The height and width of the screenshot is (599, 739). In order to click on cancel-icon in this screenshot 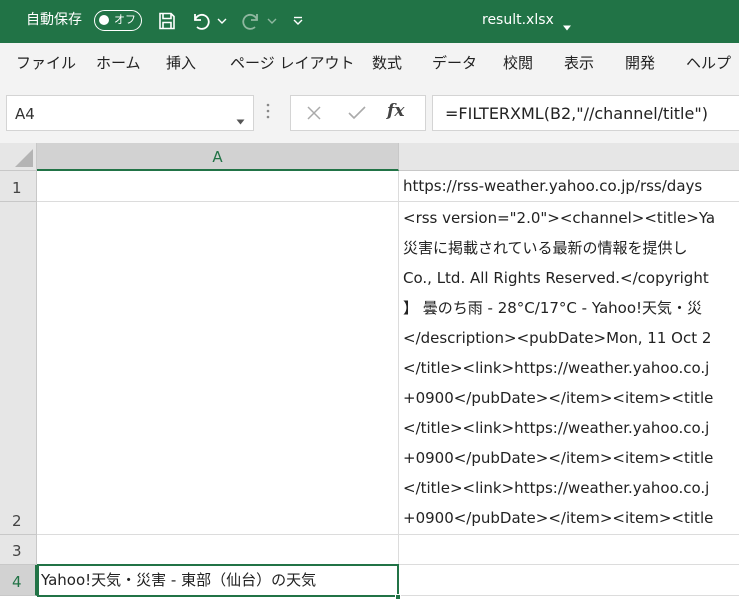, I will do `click(314, 113)`.